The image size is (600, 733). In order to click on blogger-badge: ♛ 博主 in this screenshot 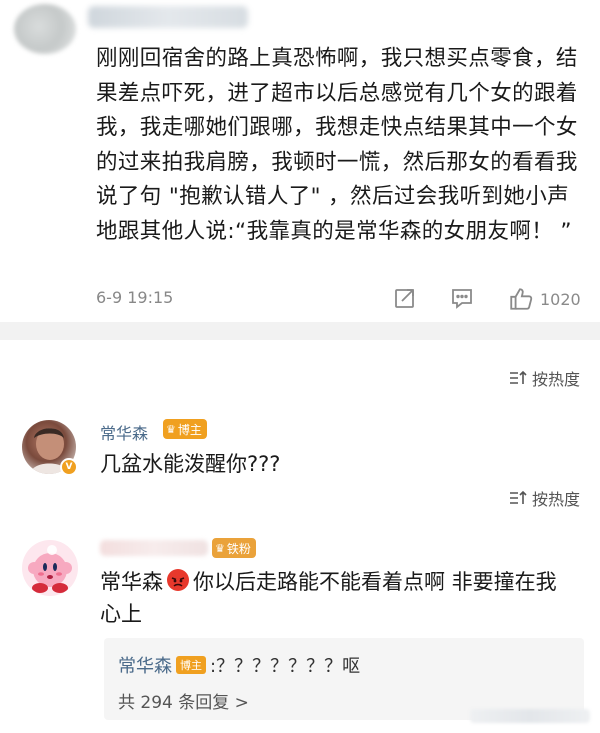, I will do `click(185, 429)`.